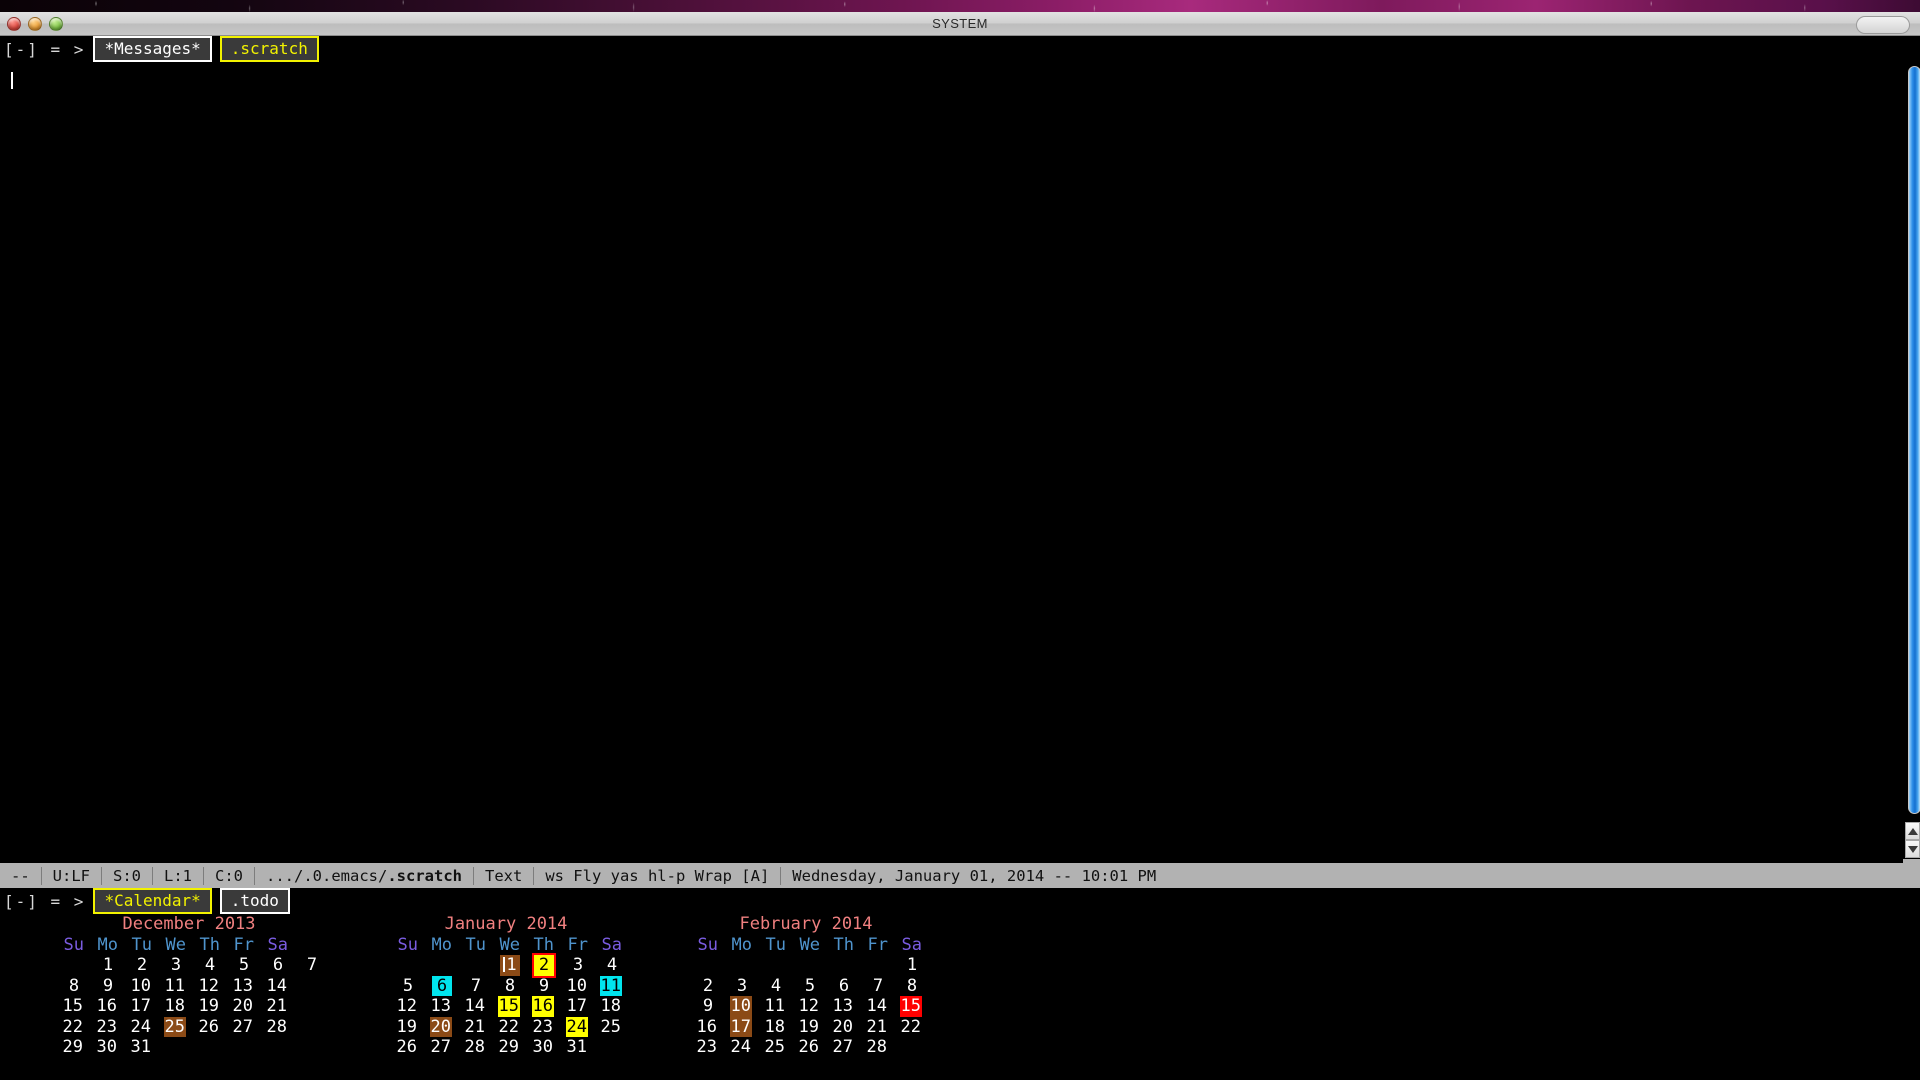  Describe the element at coordinates (1912, 849) in the screenshot. I see `scroll-down-button` at that location.